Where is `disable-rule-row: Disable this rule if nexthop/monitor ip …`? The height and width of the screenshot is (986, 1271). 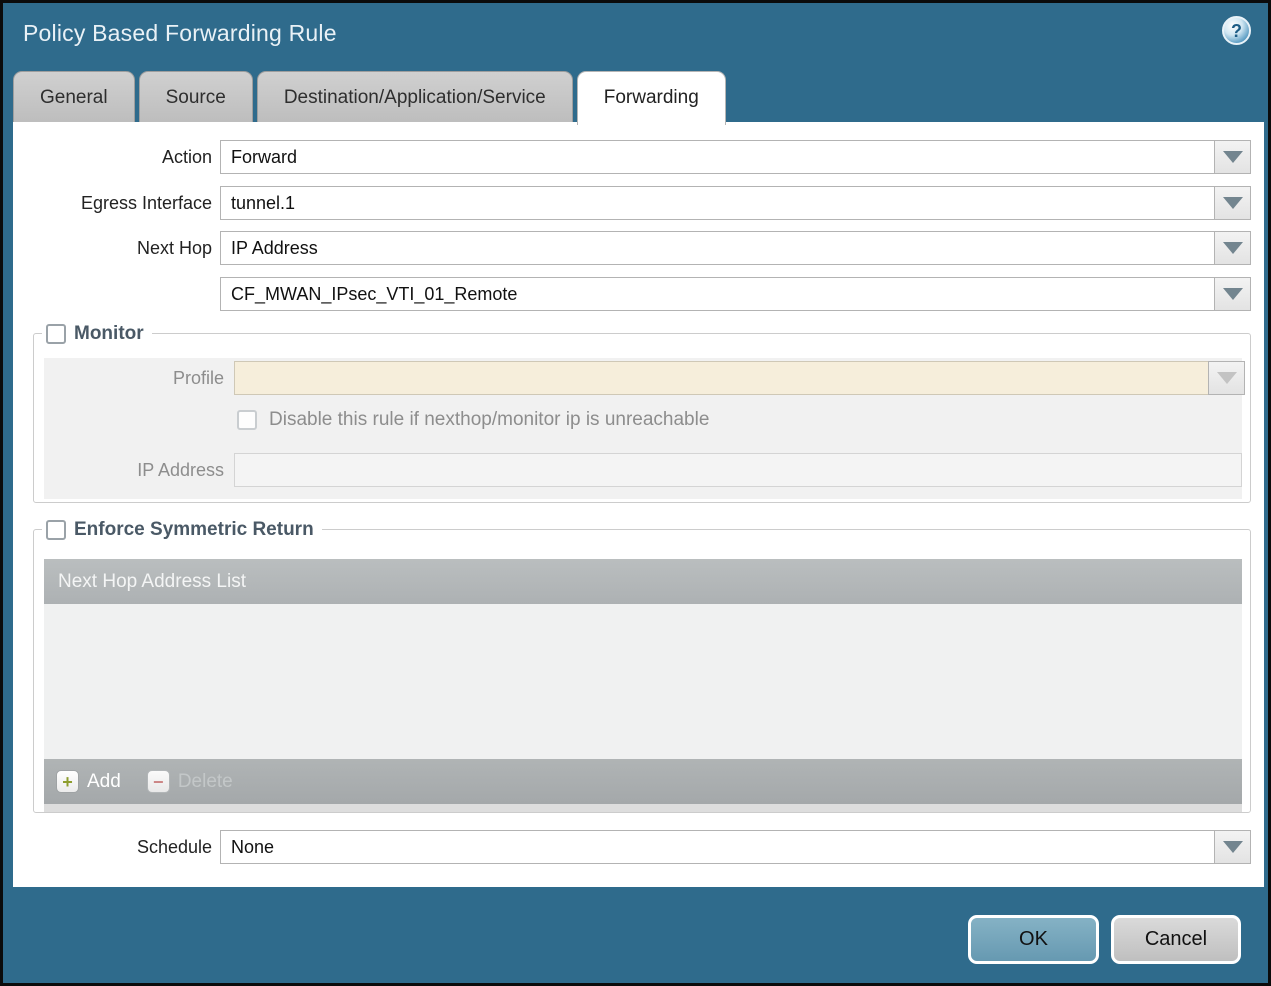
disable-rule-row: Disable this rule if nexthop/monitor ip … is located at coordinates (473, 420).